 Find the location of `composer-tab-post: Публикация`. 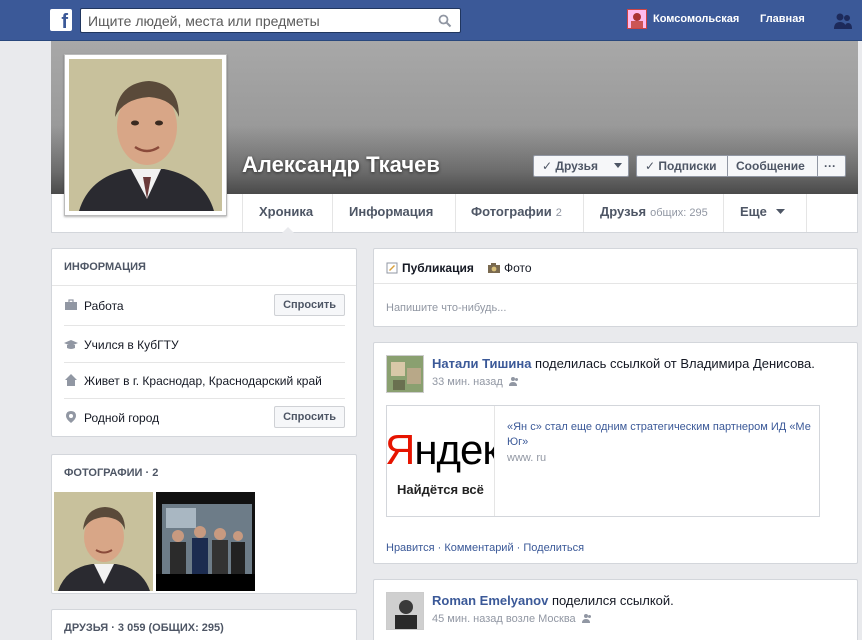

composer-tab-post: Публикация is located at coordinates (430, 268).